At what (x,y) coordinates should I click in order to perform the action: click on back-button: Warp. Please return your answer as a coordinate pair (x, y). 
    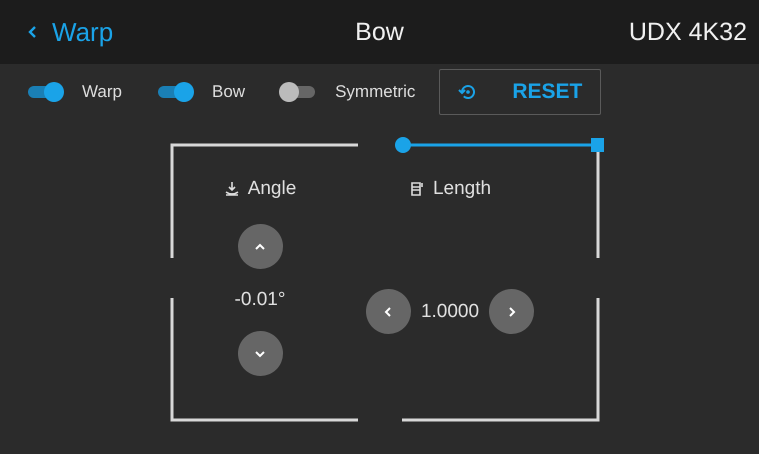
    Looking at the image, I should click on (71, 32).